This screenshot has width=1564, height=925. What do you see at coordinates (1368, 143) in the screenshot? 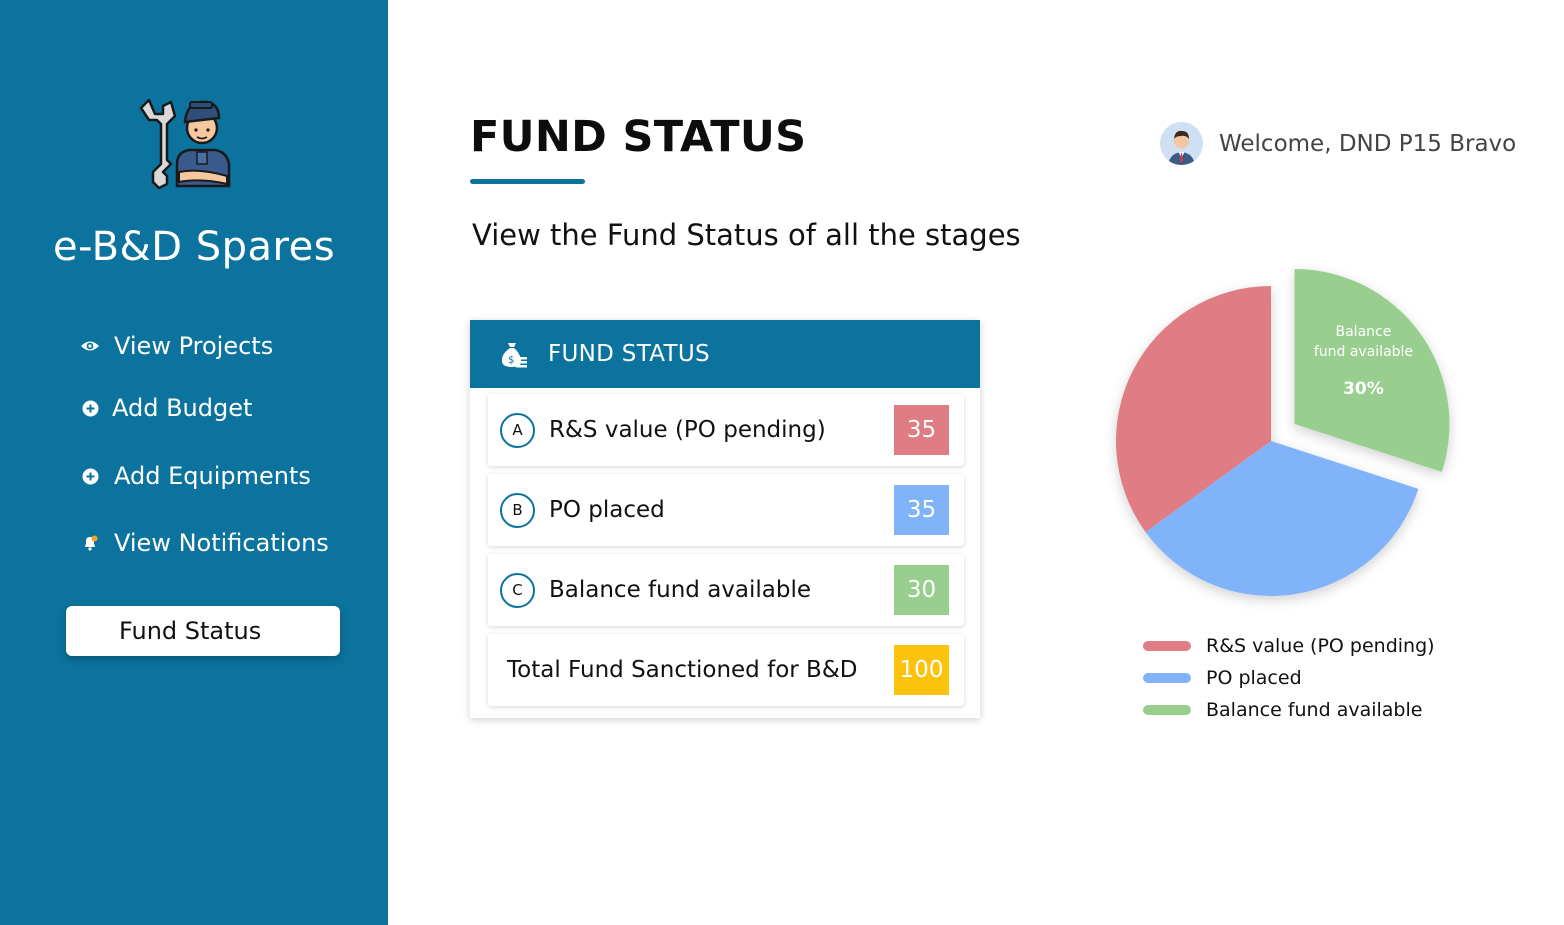
I see `welcome-text: Welcome, DND P15 Bravo` at bounding box center [1368, 143].